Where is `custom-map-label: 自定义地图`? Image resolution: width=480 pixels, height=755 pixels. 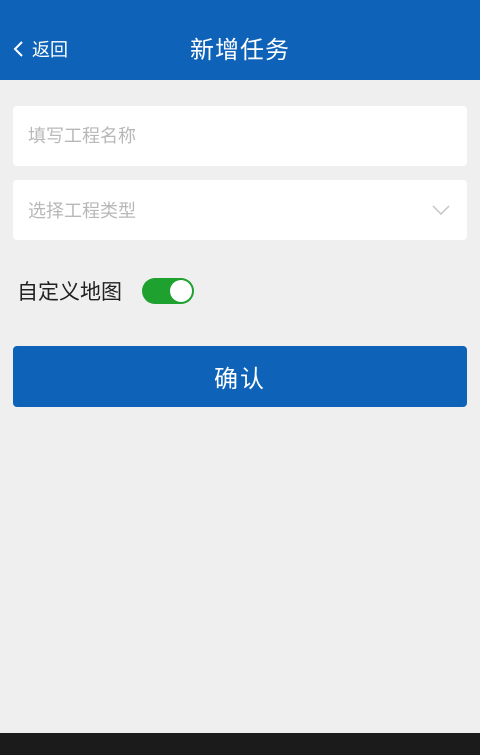 custom-map-label: 自定义地图 is located at coordinates (69, 292).